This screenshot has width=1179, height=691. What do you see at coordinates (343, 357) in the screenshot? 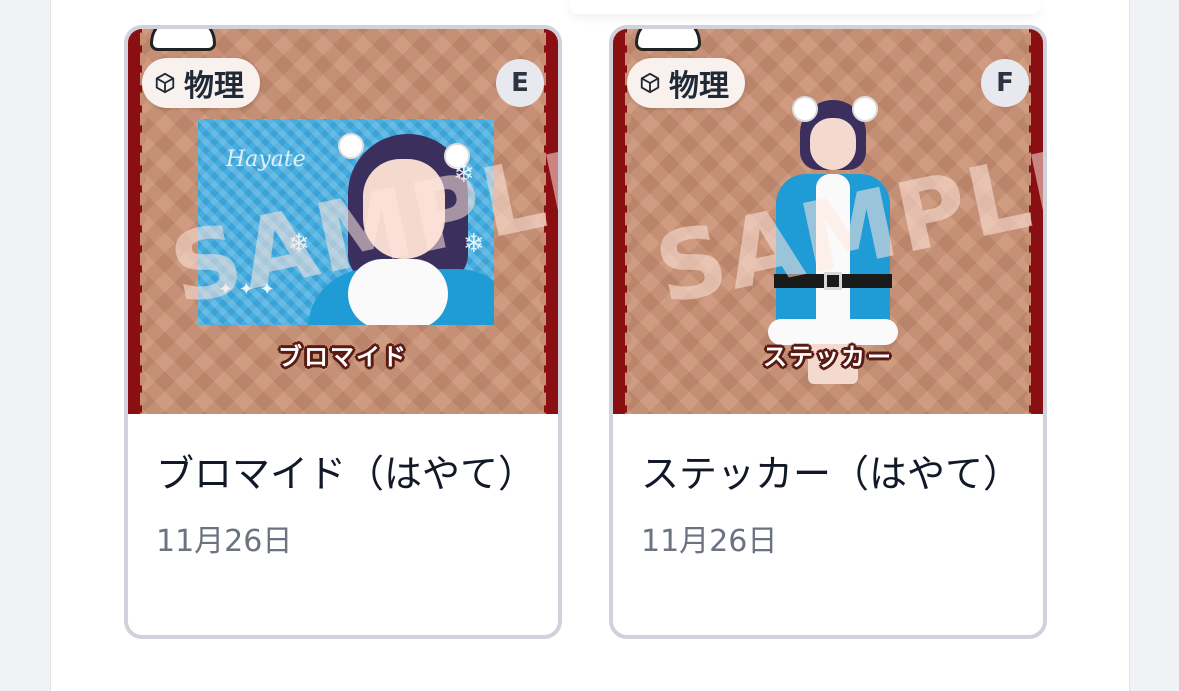
I see `thumbnail-caption: ブロマイド` at bounding box center [343, 357].